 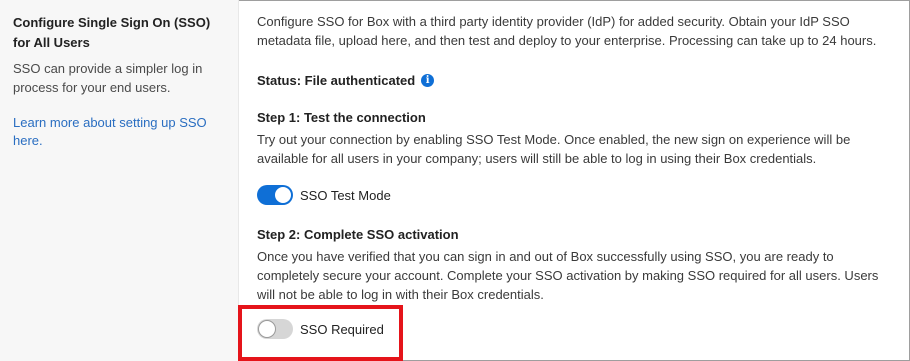 I want to click on learn-more-link: Learn more about setting up SSO here., so click(x=125, y=132).